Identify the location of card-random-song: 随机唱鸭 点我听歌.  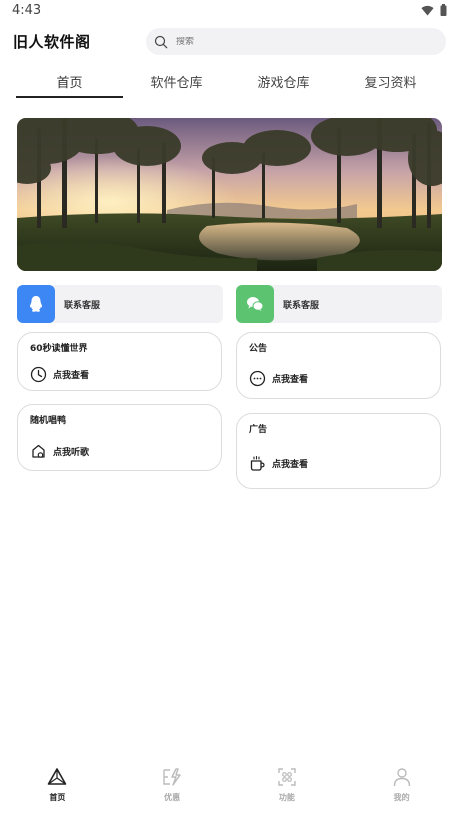
(119, 437).